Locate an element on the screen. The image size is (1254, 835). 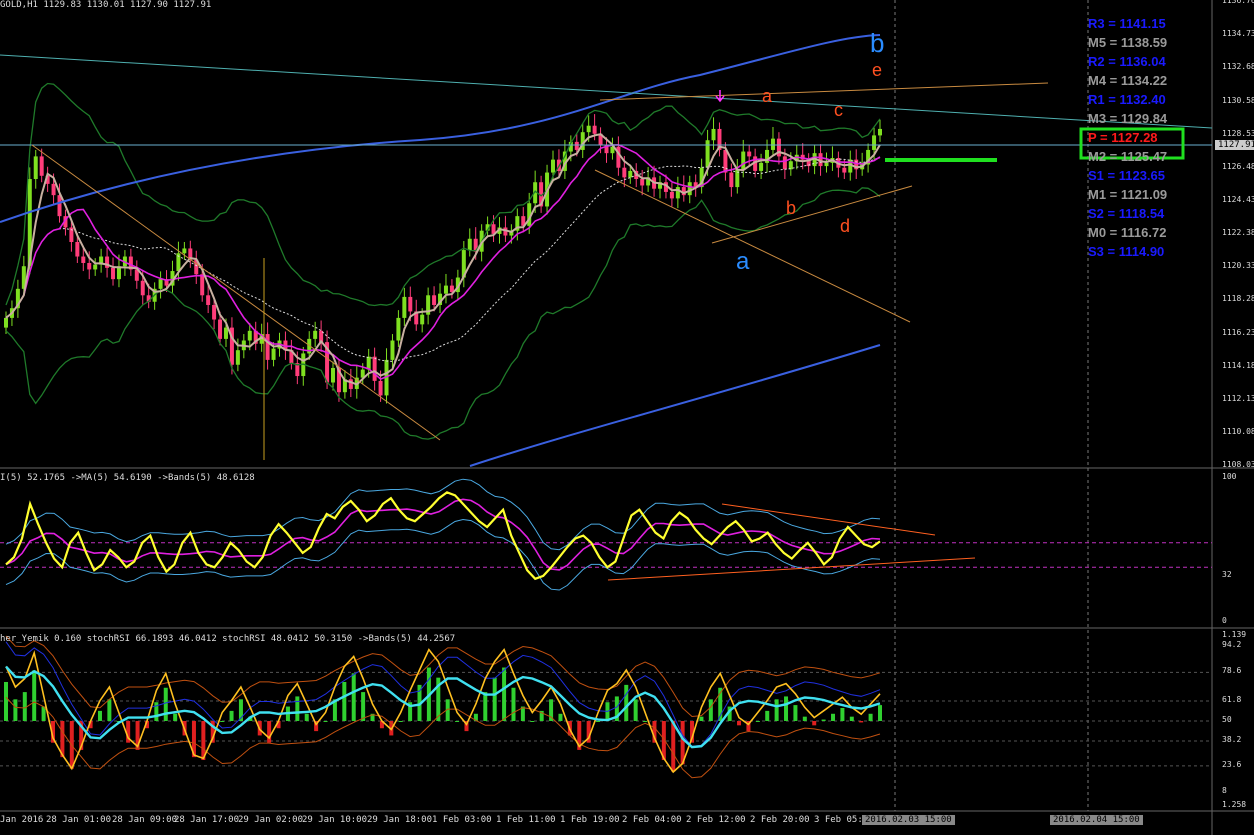
stoch-axis-label: 1.258 is located at coordinates (1234, 804).